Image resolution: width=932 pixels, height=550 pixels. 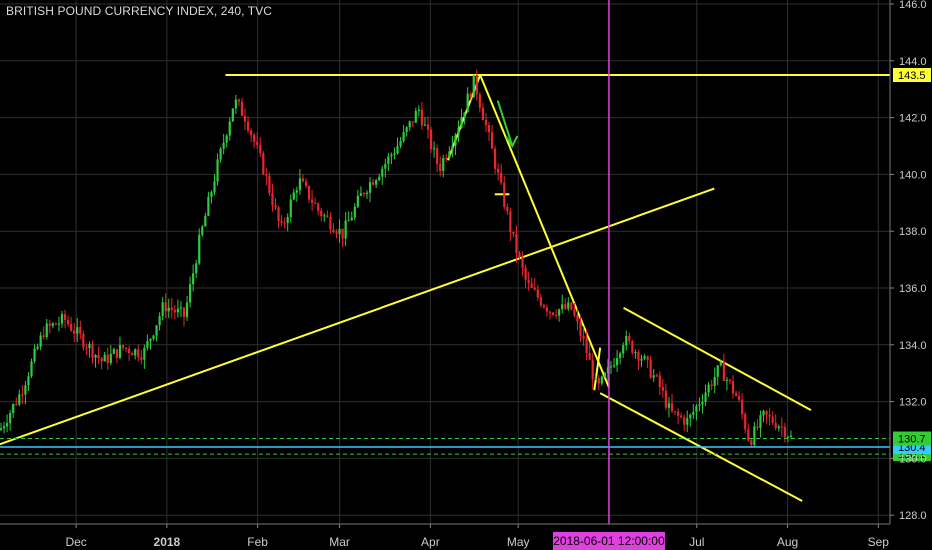 What do you see at coordinates (879, 542) in the screenshot?
I see `x-tick-label: Sep` at bounding box center [879, 542].